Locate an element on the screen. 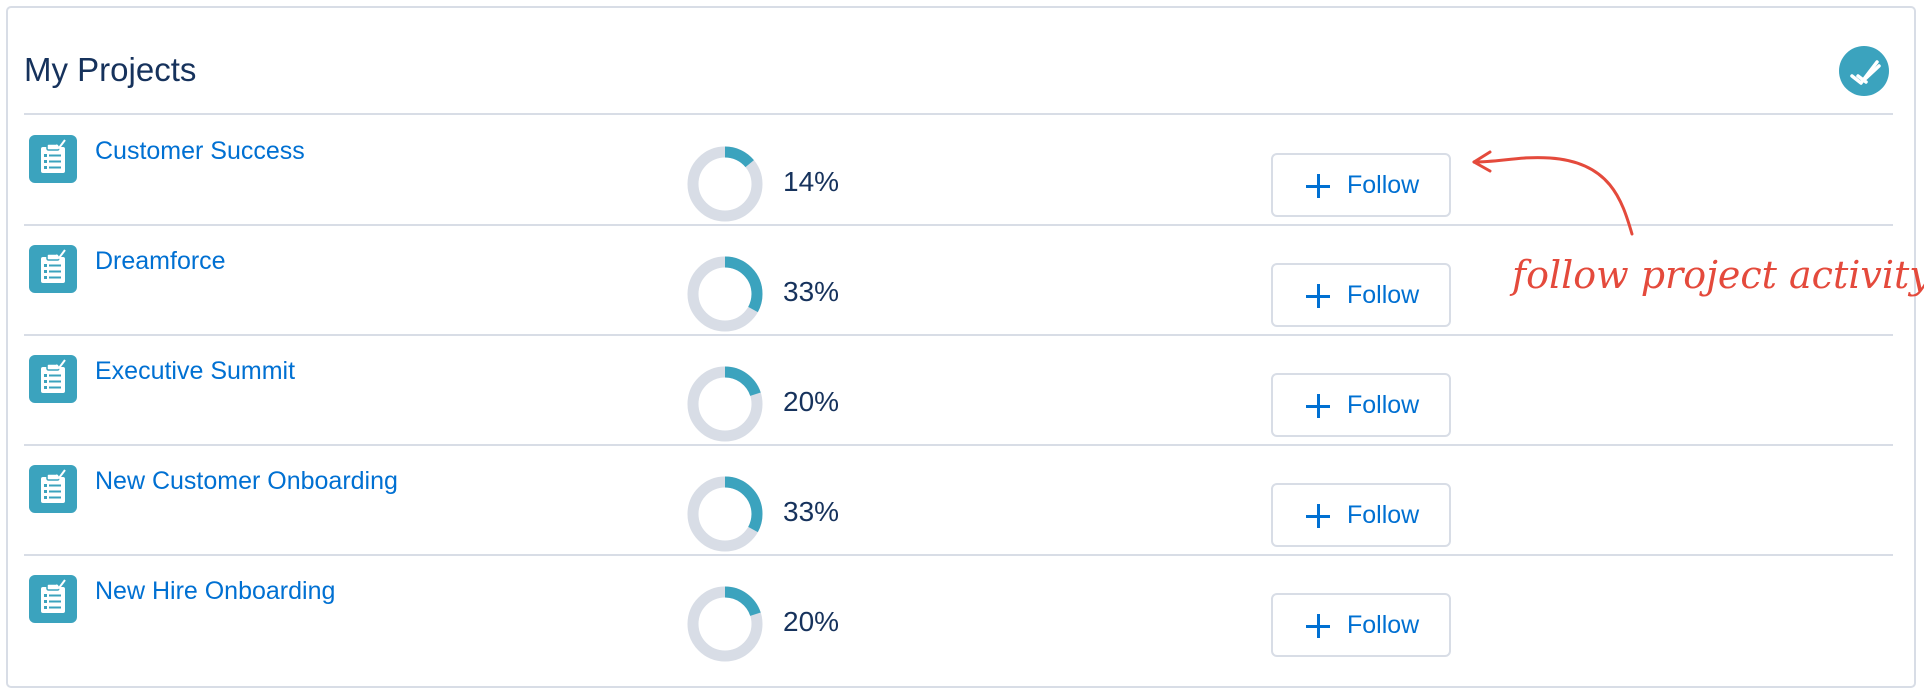 The height and width of the screenshot is (694, 1924). card-title: My Projects is located at coordinates (110, 69).